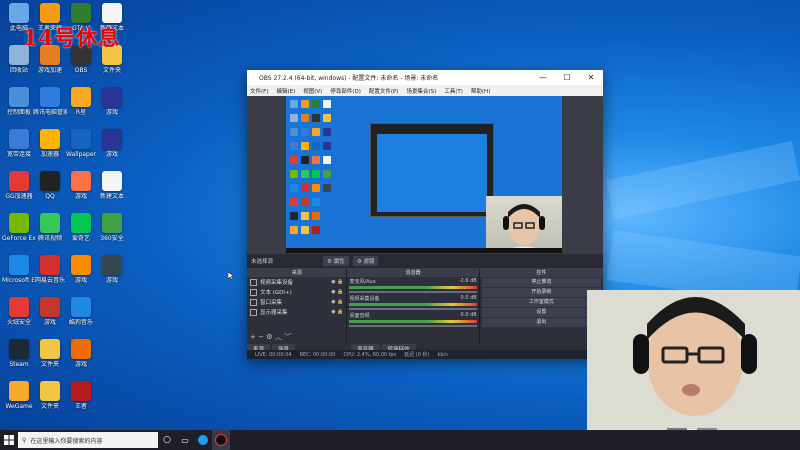 The image size is (800, 450). What do you see at coordinates (296, 312) in the screenshot?
I see `source-item: 显示器采集 ◉ 🔒` at bounding box center [296, 312].